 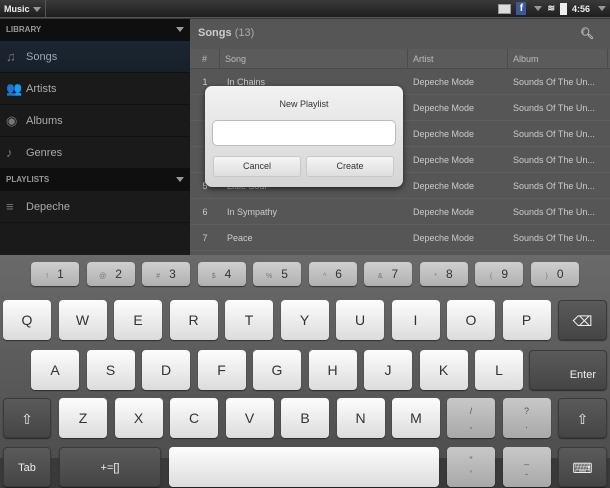 I want to click on key-label: X, so click(x=138, y=418).